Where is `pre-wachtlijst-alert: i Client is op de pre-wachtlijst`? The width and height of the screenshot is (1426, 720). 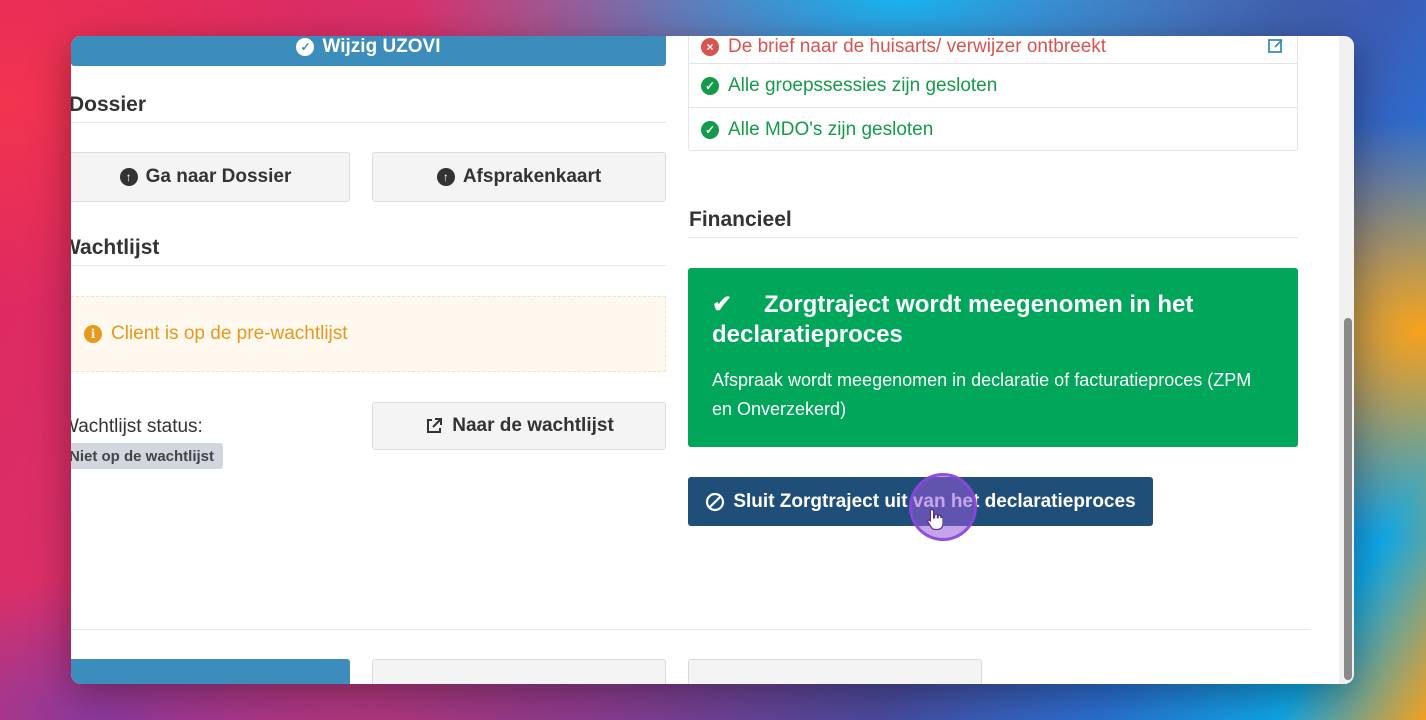
pre-wachtlijst-alert: i Client is op de pre-wachtlijst is located at coordinates (368, 334).